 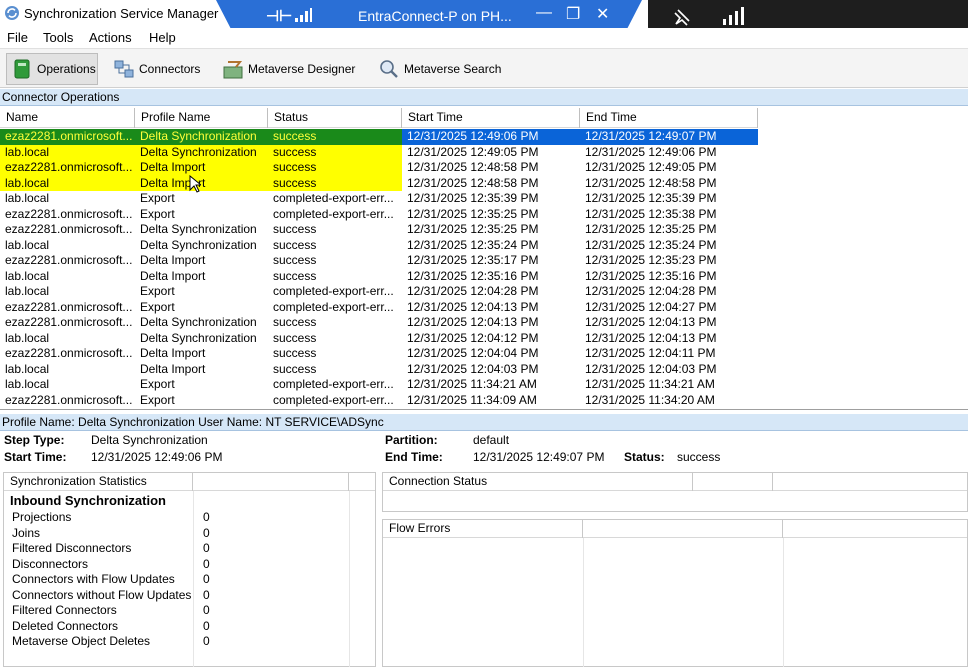 I want to click on column-header-start-time: Start Time, so click(x=491, y=118).